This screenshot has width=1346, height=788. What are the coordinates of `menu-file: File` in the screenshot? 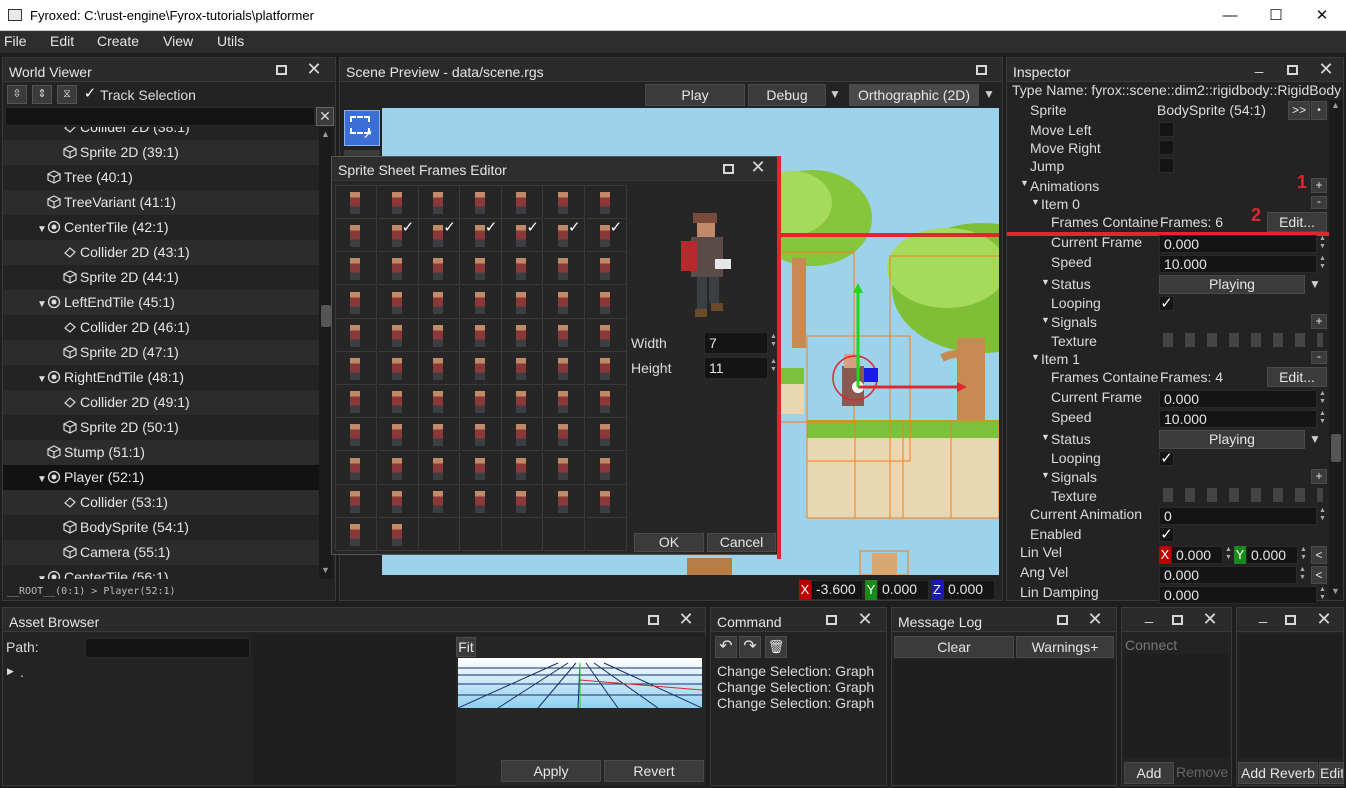 It's located at (15, 41).